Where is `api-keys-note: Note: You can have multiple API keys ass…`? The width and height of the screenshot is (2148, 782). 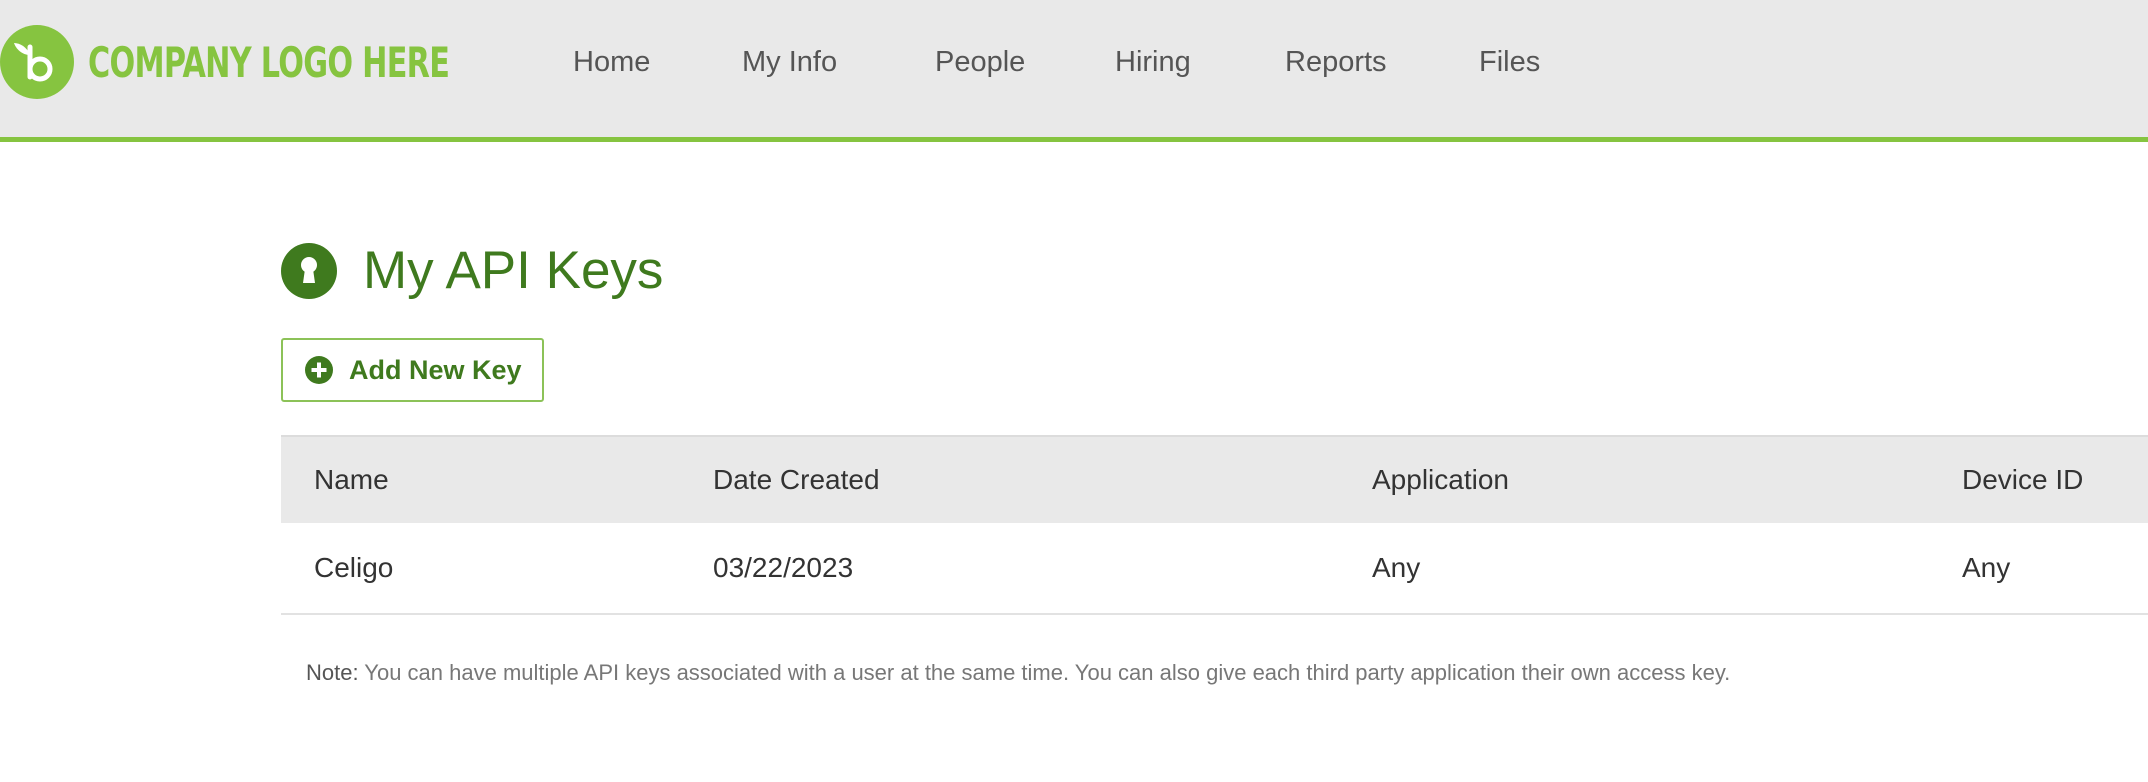
api-keys-note: Note: You can have multiple API keys ass… is located at coordinates (1018, 673).